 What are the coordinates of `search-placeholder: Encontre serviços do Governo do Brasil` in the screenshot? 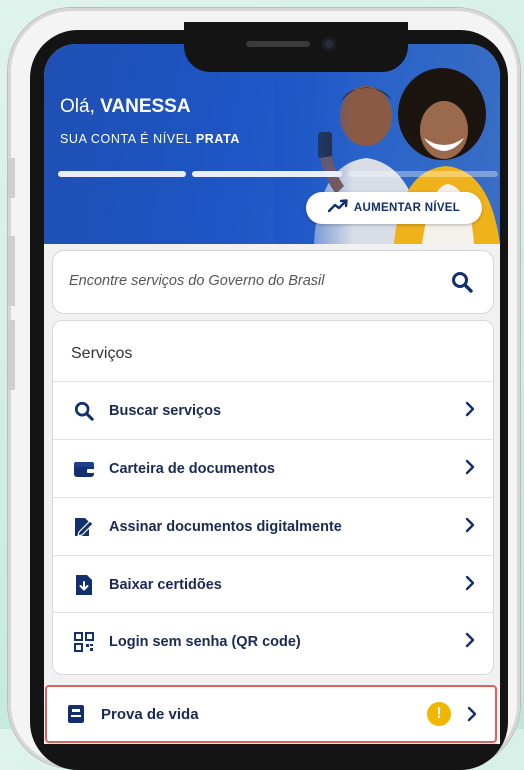 It's located at (197, 281).